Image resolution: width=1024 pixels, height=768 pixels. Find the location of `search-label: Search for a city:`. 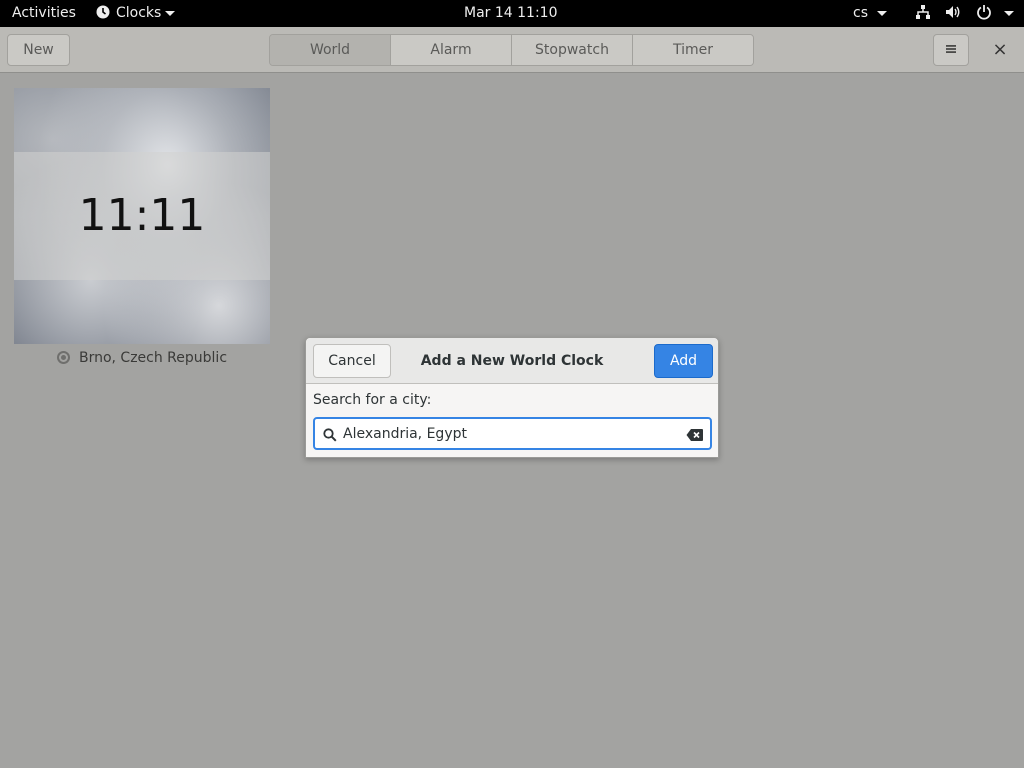

search-label: Search for a city: is located at coordinates (372, 400).